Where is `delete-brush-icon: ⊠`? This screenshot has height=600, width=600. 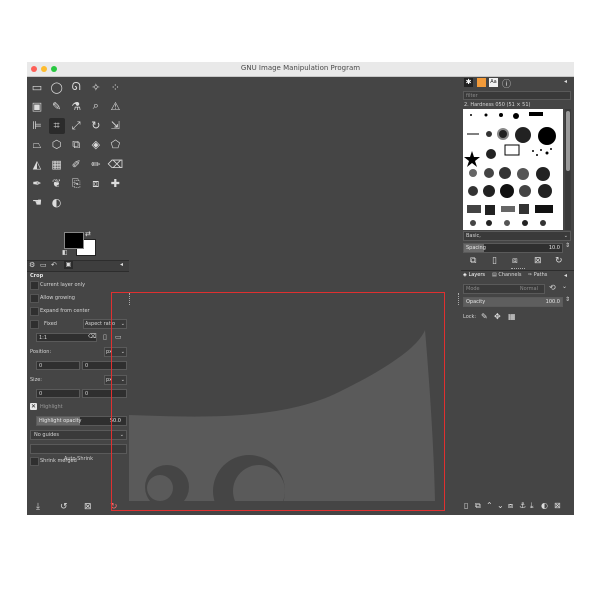 delete-brush-icon: ⊠ is located at coordinates (538, 261).